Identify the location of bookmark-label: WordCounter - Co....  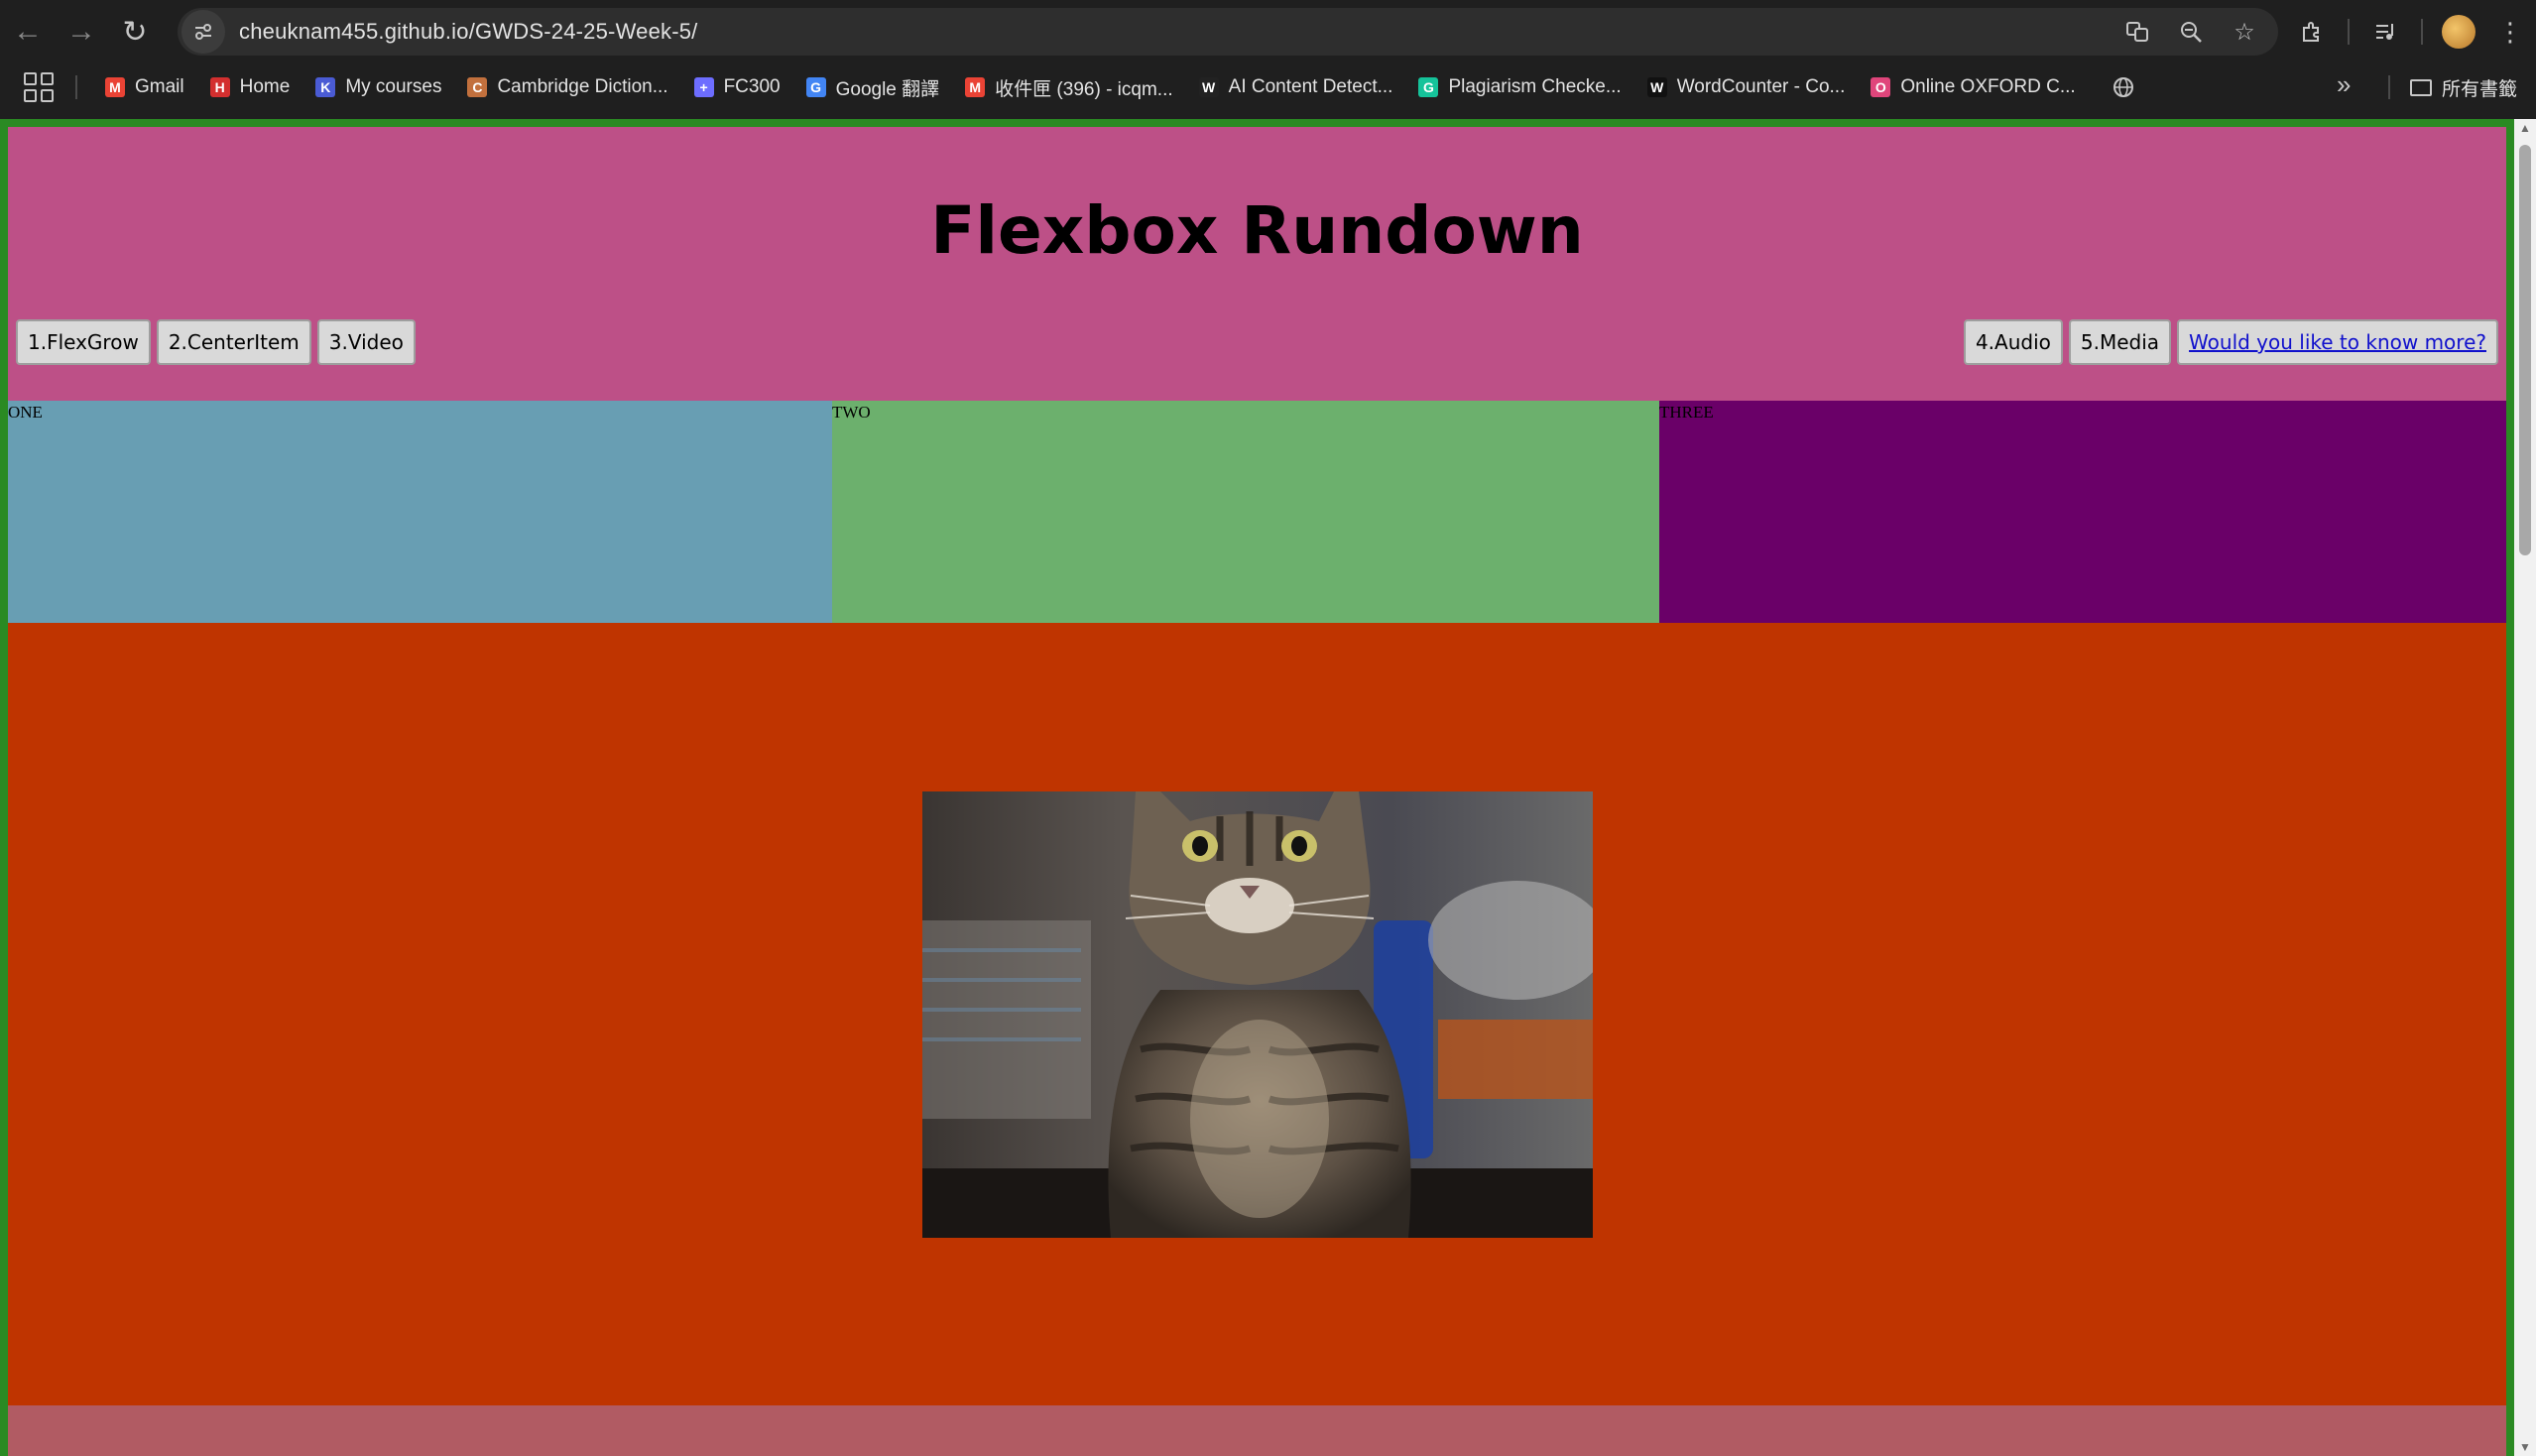
(1761, 86).